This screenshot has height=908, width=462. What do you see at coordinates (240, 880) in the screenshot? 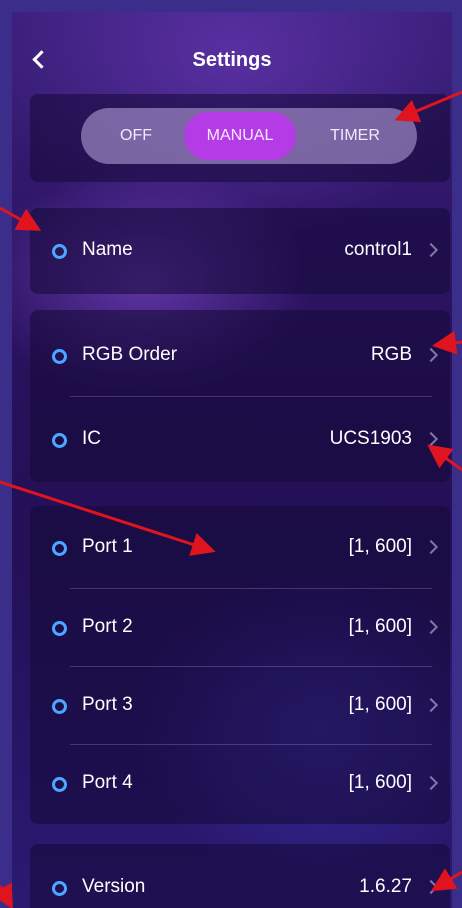
I see `version-row: Version 1.6.27` at bounding box center [240, 880].